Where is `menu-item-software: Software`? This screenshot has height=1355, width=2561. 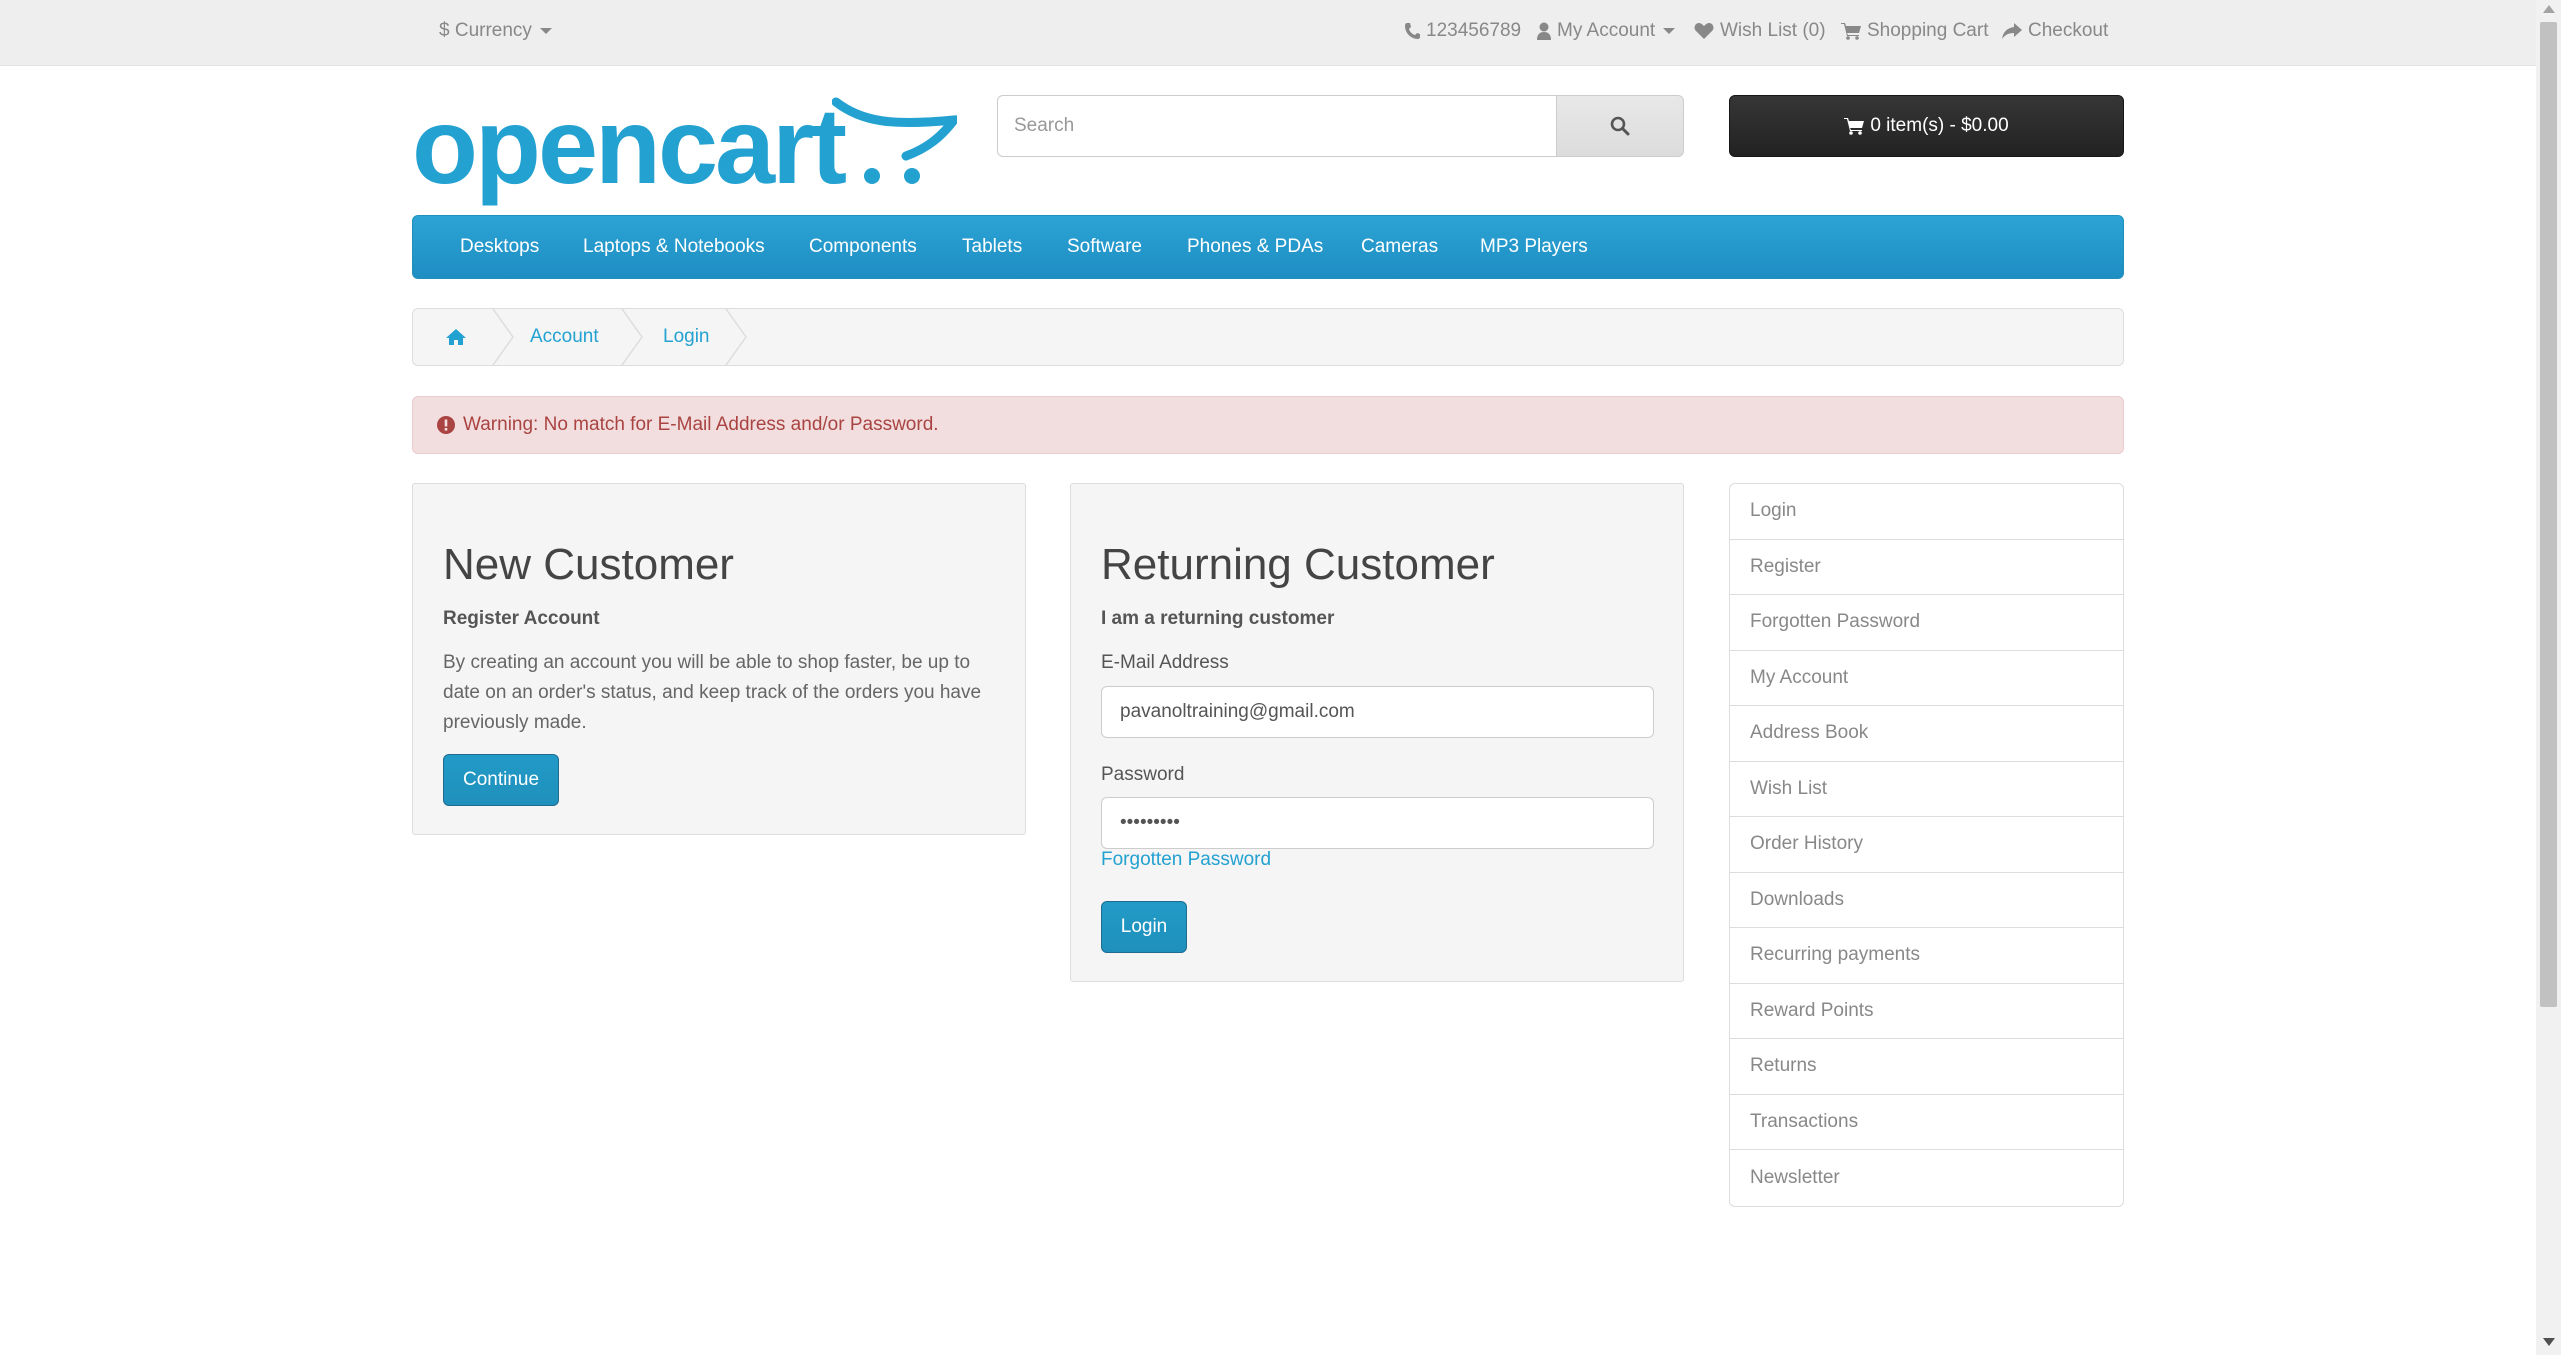 menu-item-software: Software is located at coordinates (1104, 247).